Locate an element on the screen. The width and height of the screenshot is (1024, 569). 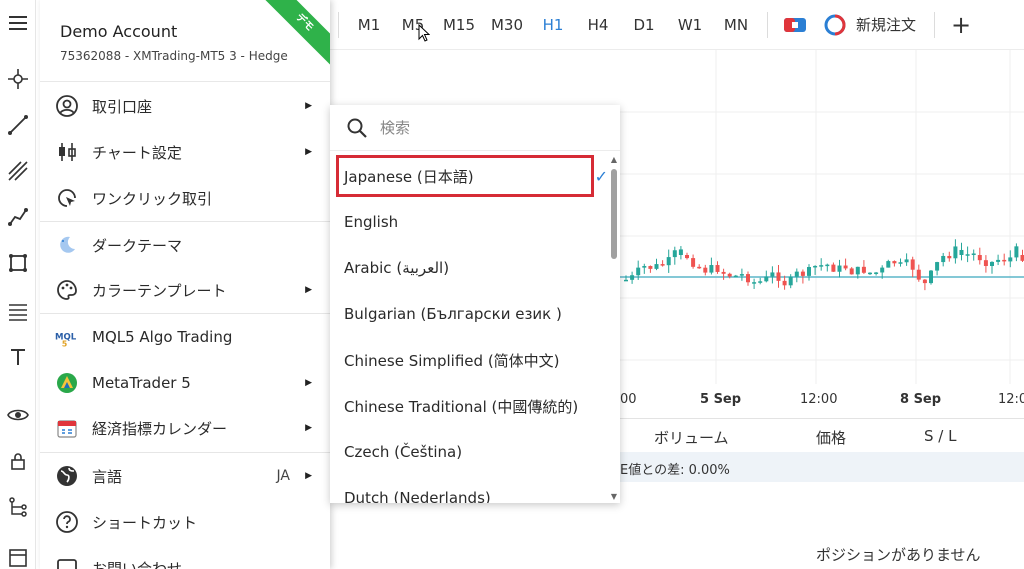
language-option-czech: Czech (Čeština) is located at coordinates (470, 452).